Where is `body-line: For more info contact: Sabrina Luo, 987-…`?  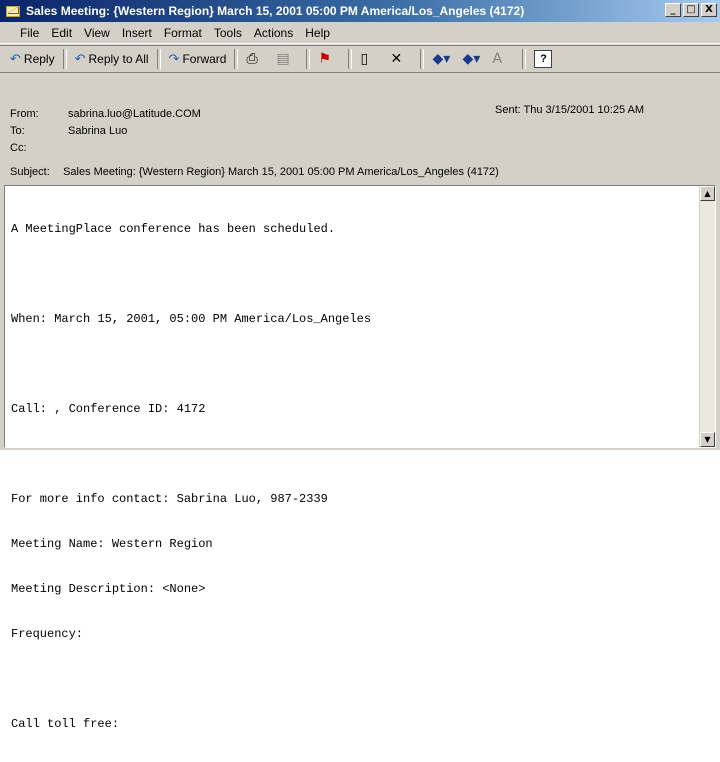
body-line: For more info contact: Sabrina Luo, 987-… is located at coordinates (169, 499).